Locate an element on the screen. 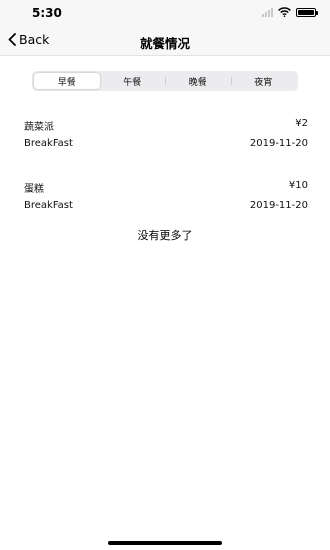 The width and height of the screenshot is (330, 550). meal-row-top: 蔬菜派 ¥2 is located at coordinates (166, 125).